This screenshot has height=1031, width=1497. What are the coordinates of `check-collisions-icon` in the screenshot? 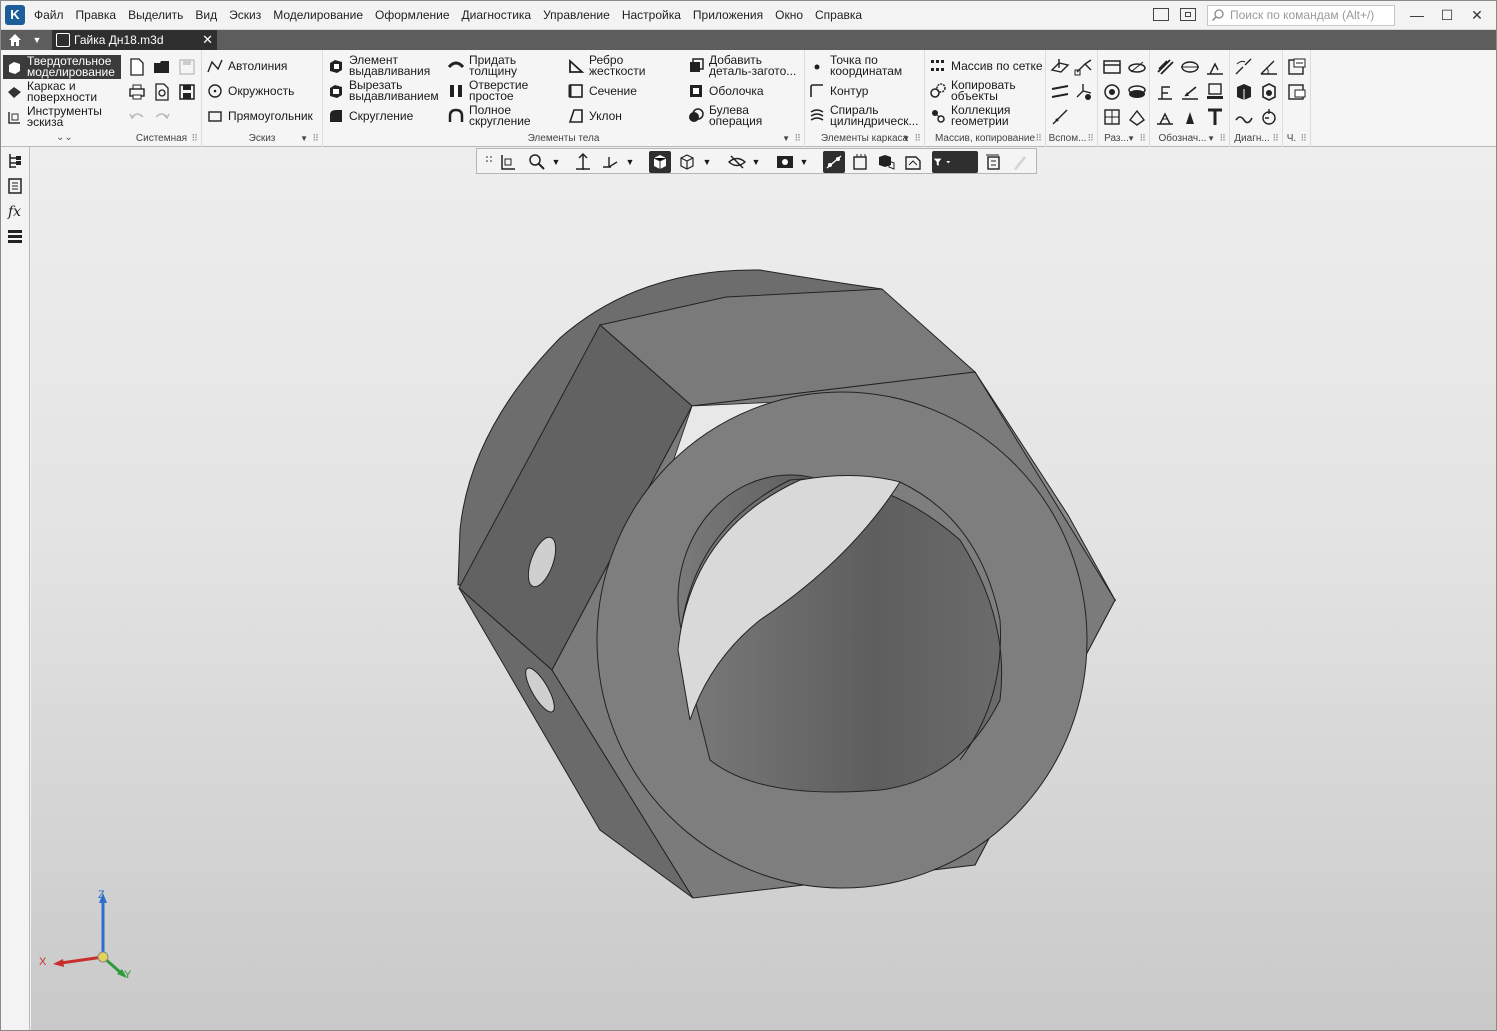 It's located at (1269, 92).